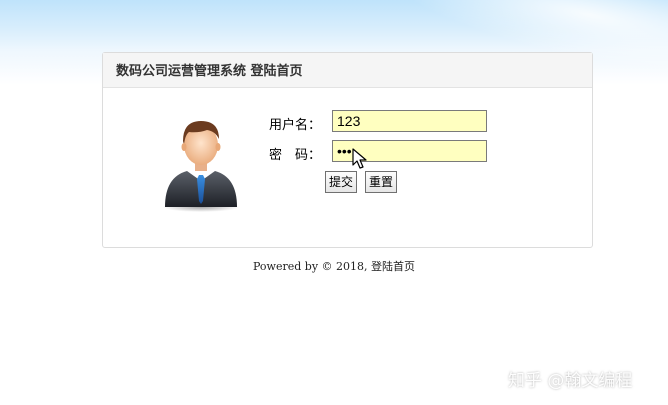 This screenshot has width=668, height=405. What do you see at coordinates (295, 125) in the screenshot?
I see `username-label: 用户名：` at bounding box center [295, 125].